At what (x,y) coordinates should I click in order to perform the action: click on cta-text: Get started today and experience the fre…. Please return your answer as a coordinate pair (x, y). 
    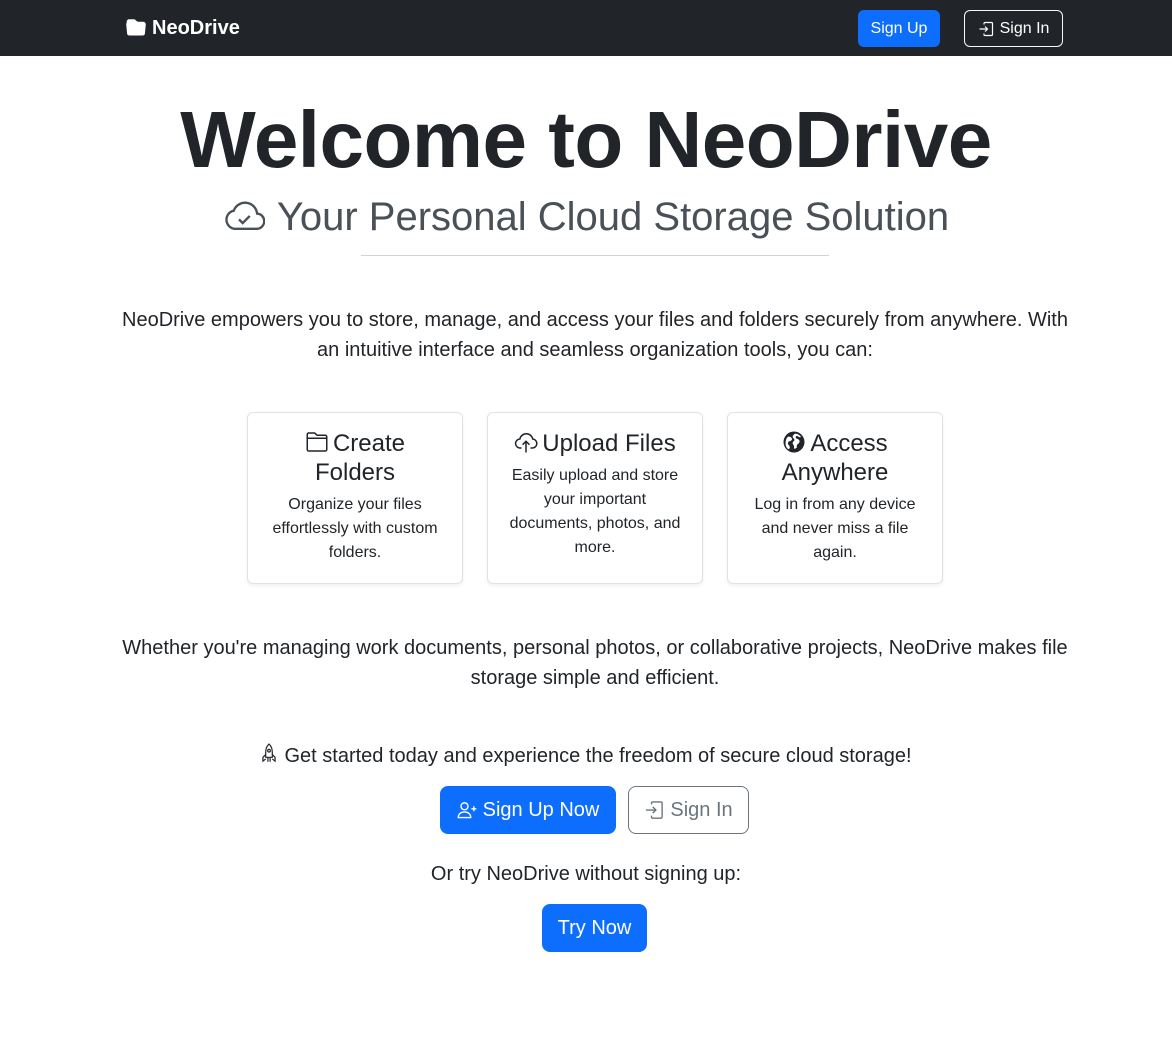
    Looking at the image, I should click on (586, 756).